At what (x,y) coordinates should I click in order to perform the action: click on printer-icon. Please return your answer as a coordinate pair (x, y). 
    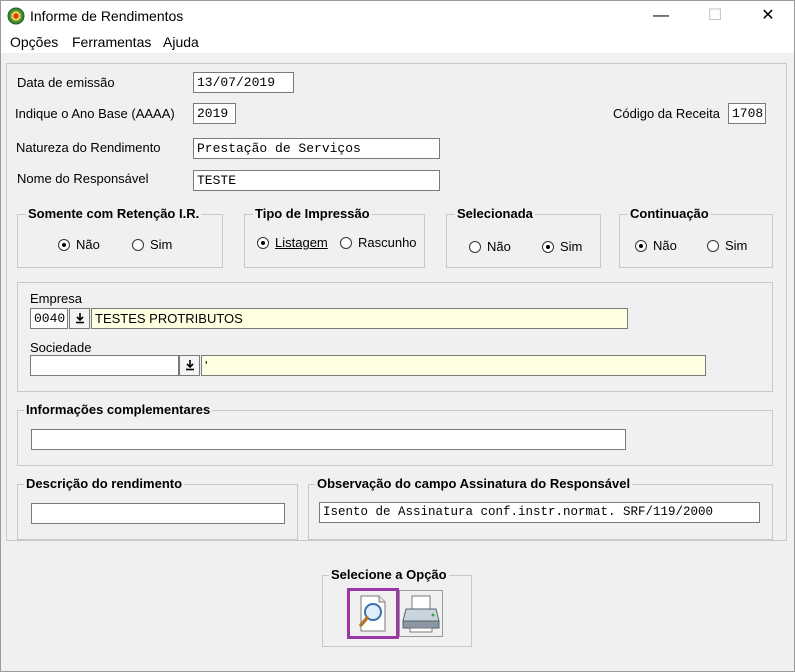
    Looking at the image, I should click on (421, 614).